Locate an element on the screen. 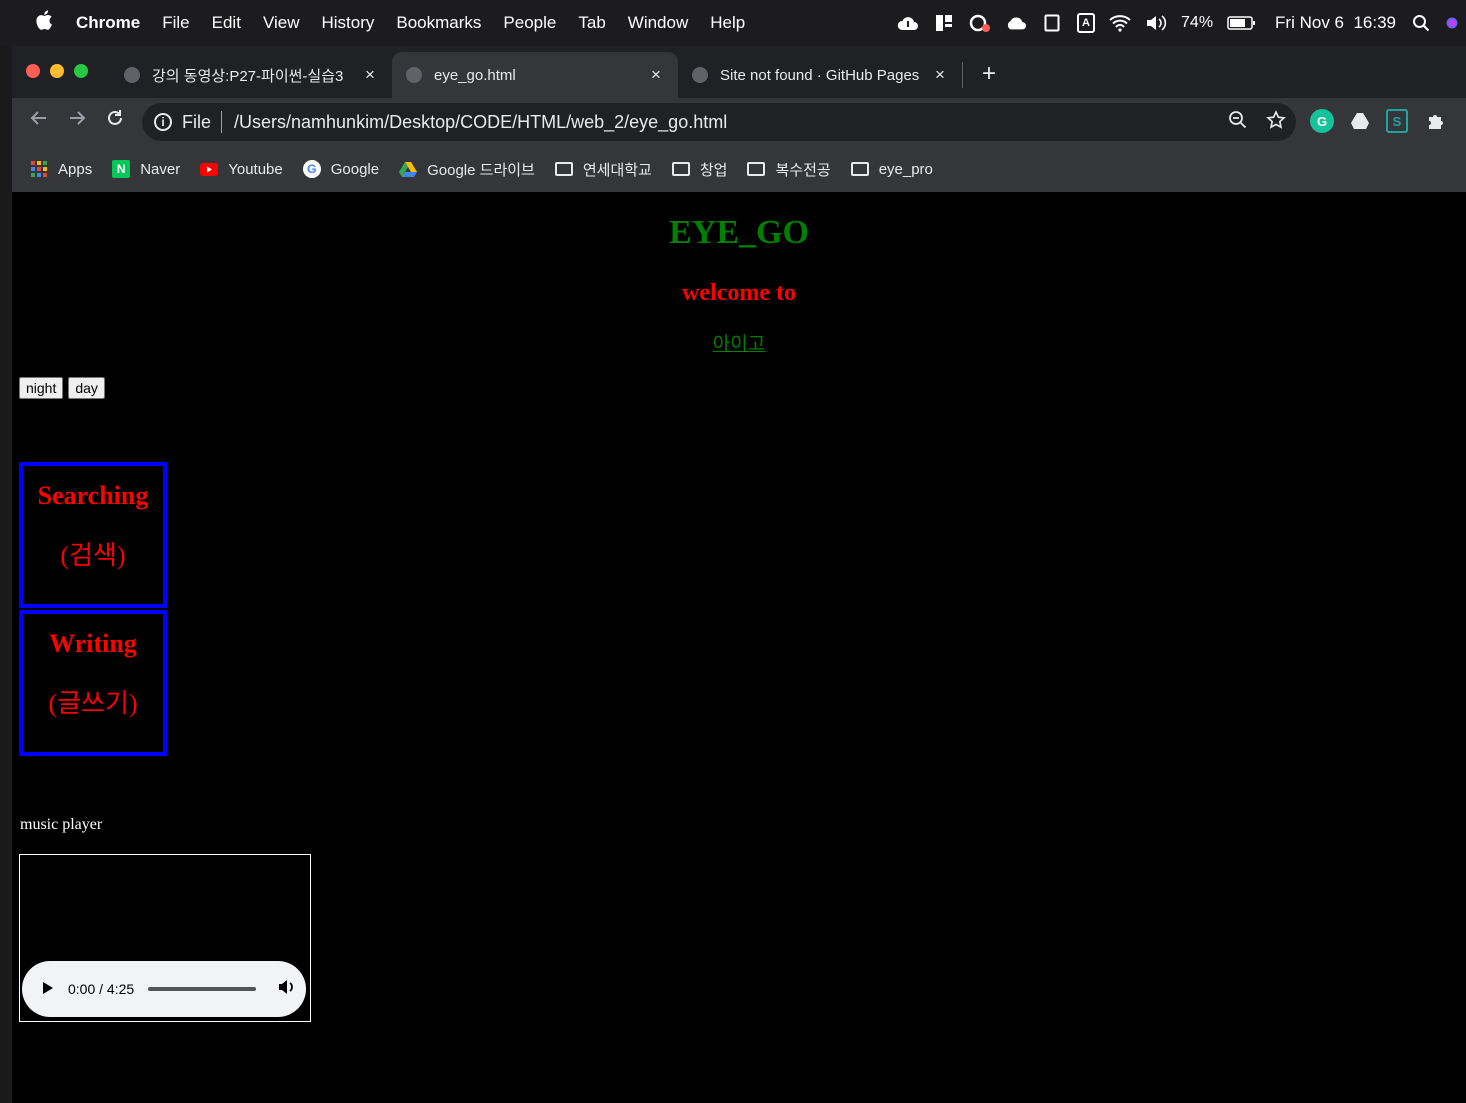 The height and width of the screenshot is (1103, 1466). bookmark-google-drive: Google 드라이브 is located at coordinates (467, 169).